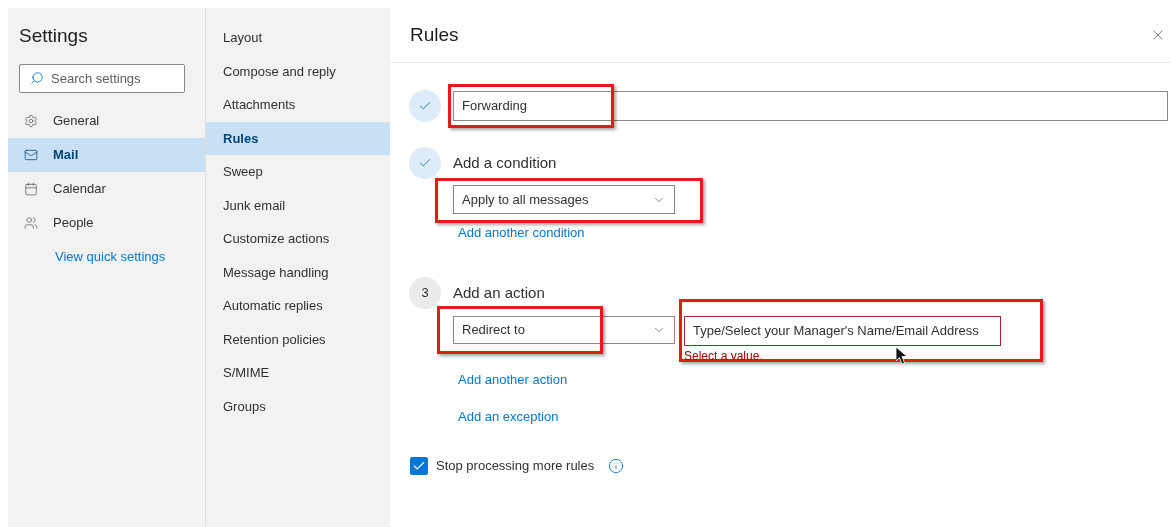 This screenshot has width=1170, height=527. I want to click on info-icon, so click(616, 465).